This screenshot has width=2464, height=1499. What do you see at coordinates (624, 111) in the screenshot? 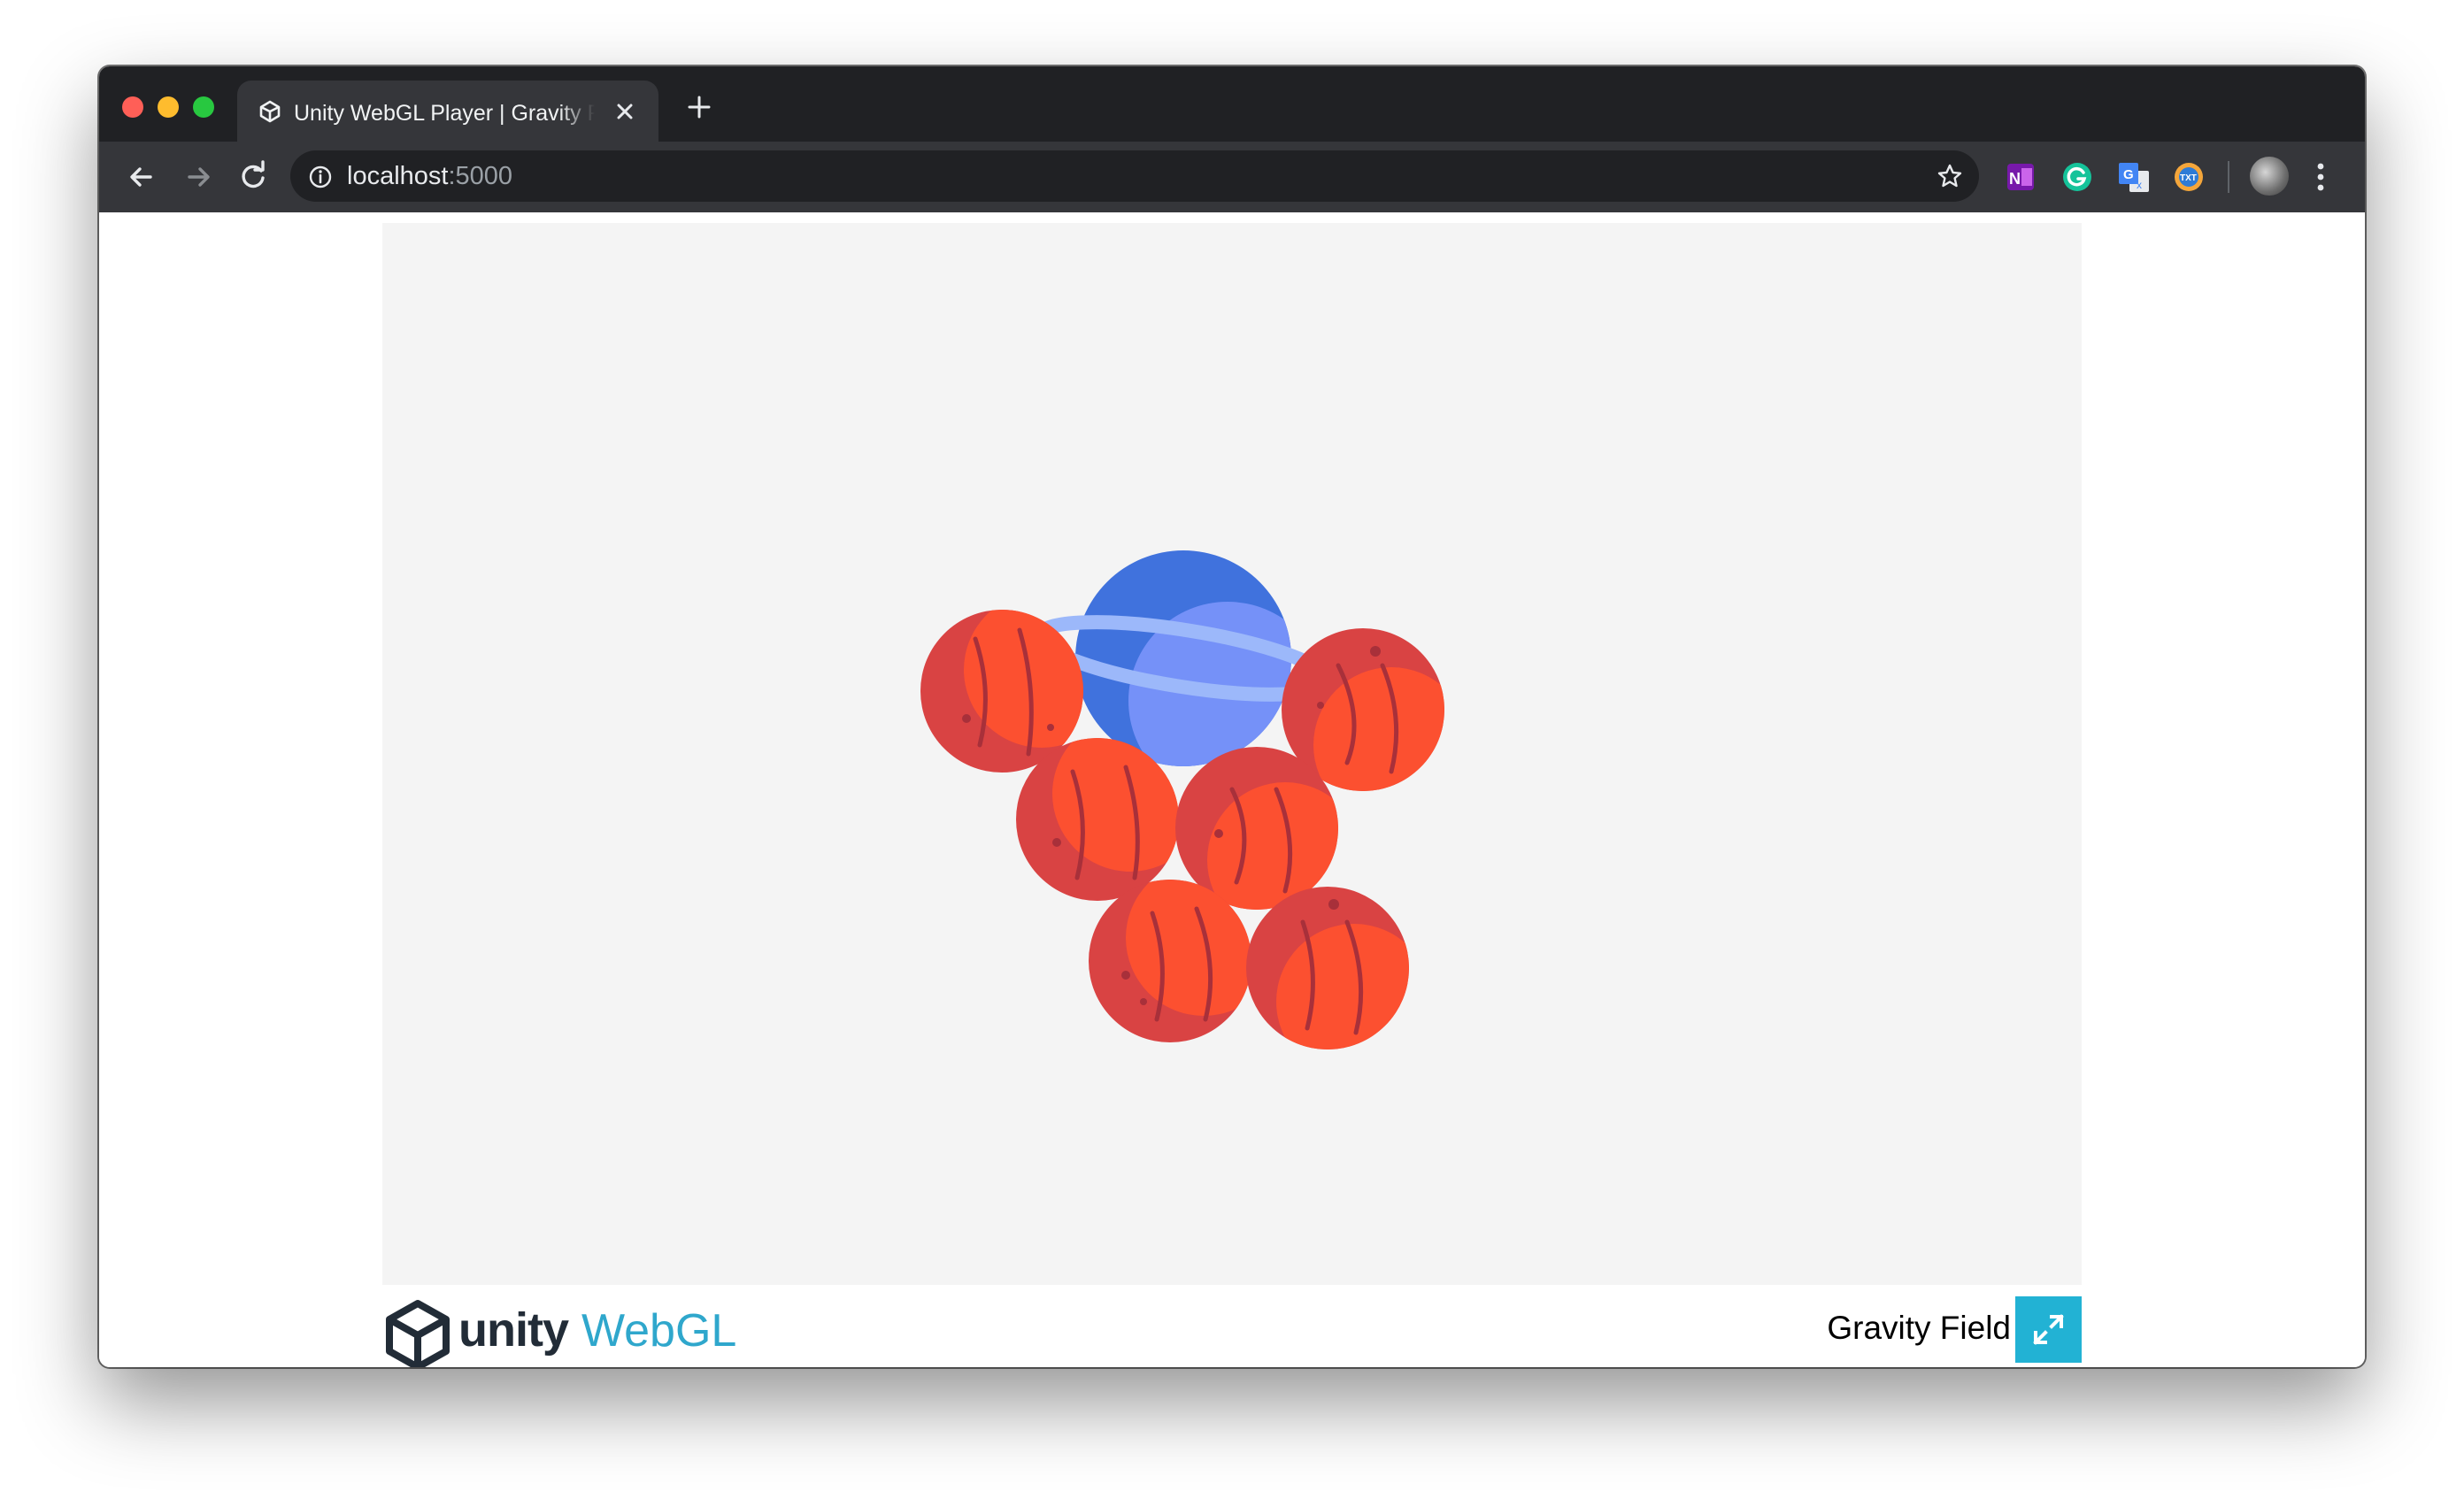
I see `close-icon` at bounding box center [624, 111].